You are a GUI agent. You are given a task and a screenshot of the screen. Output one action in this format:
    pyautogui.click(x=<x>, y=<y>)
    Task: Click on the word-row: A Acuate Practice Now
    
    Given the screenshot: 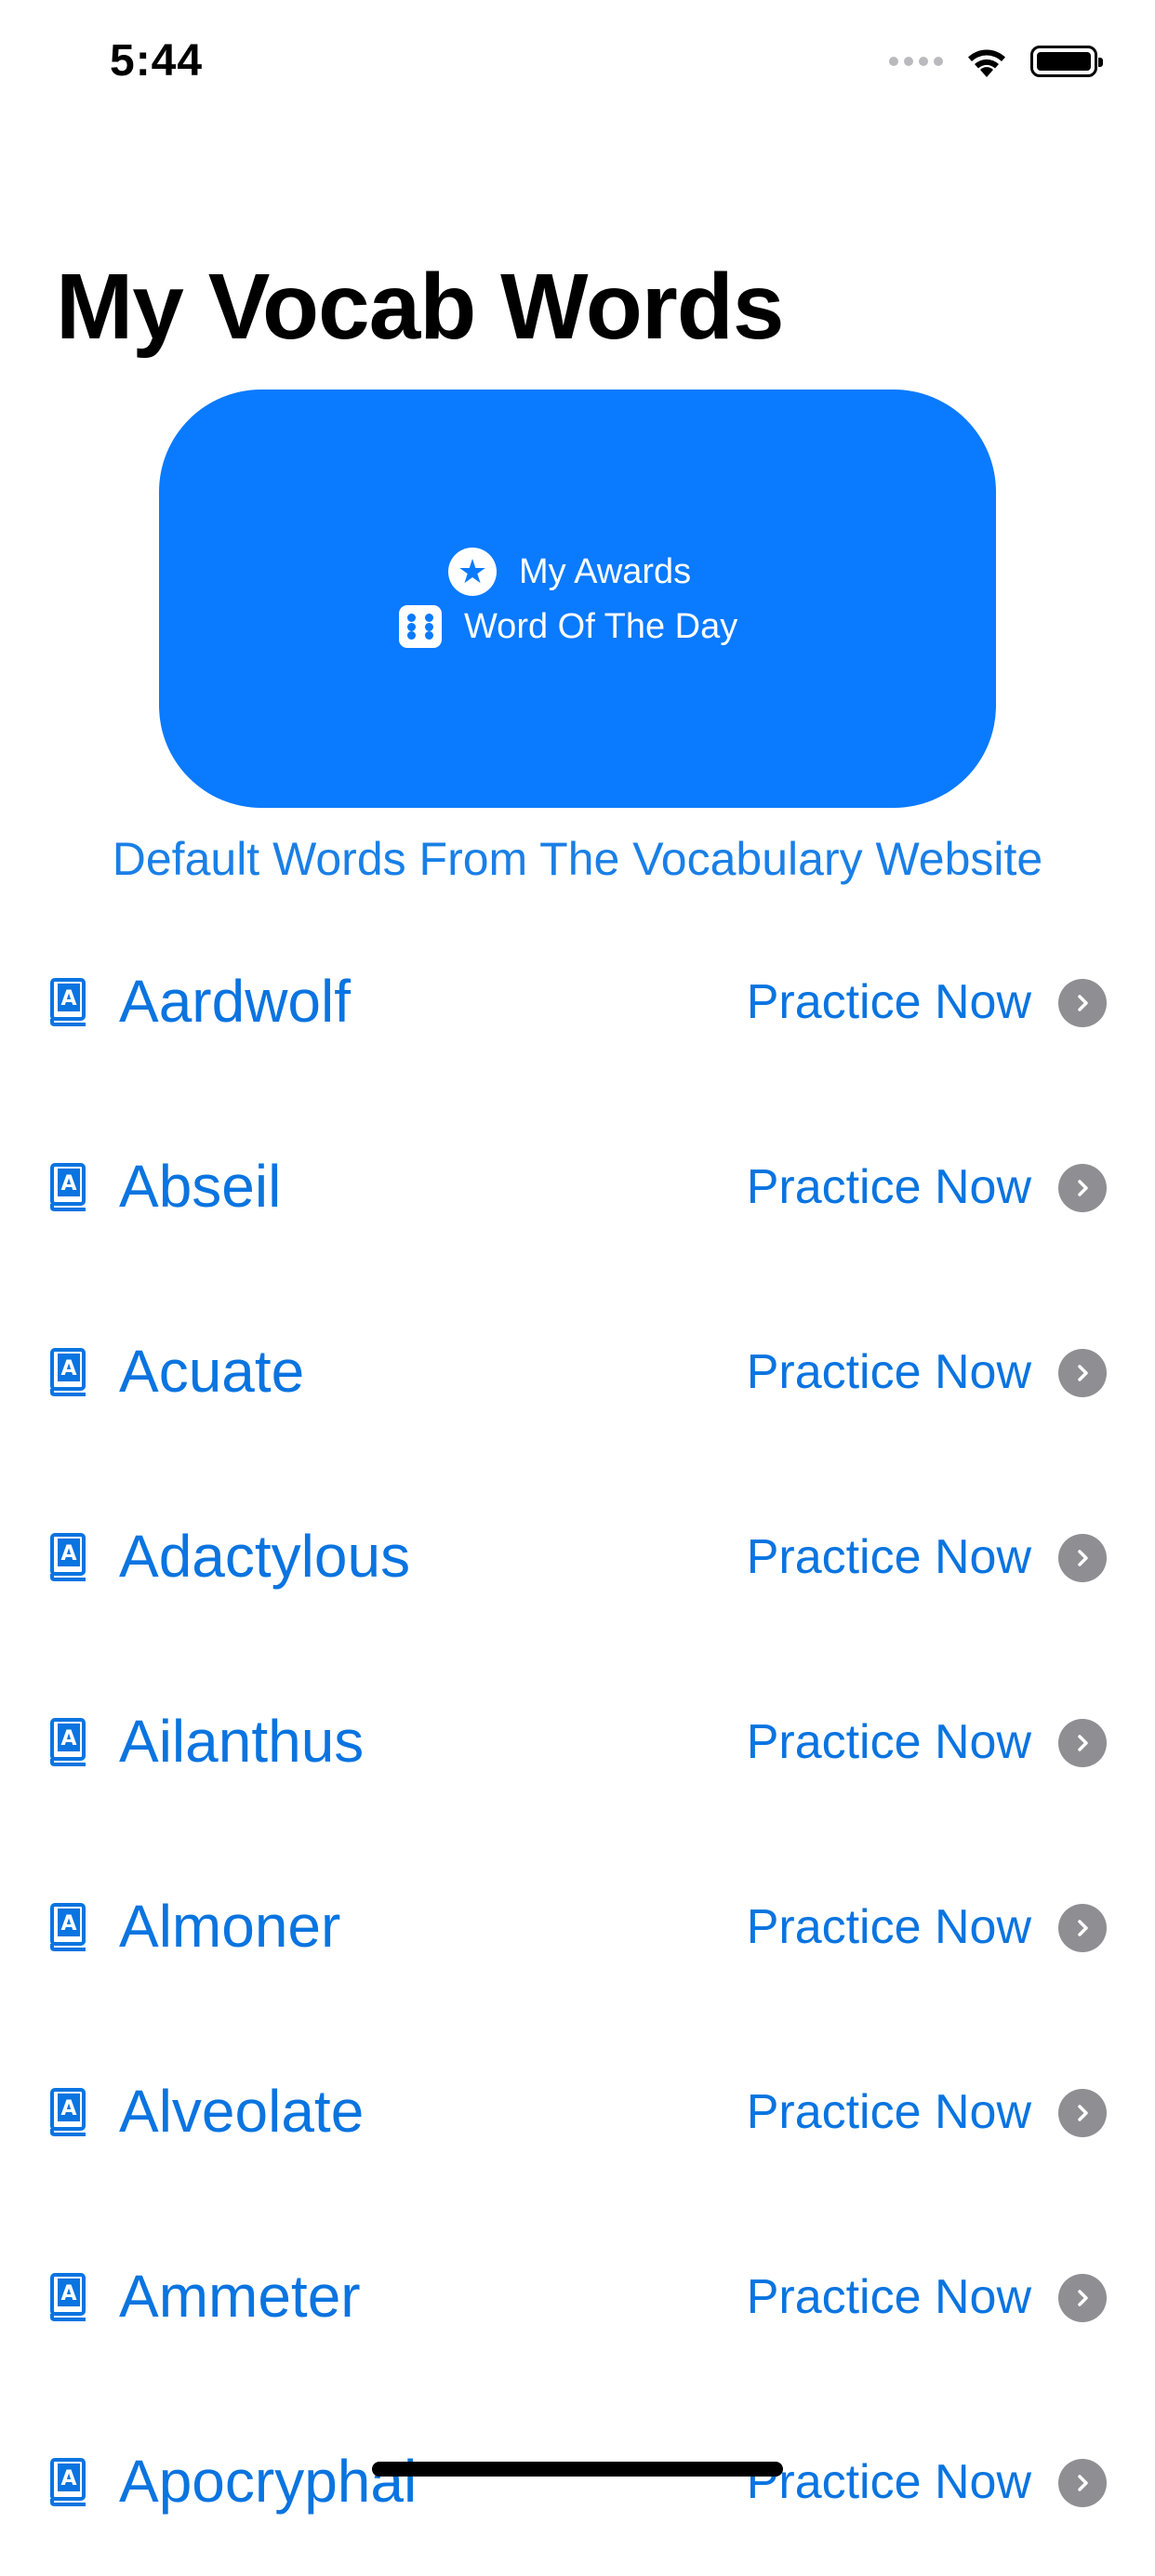 What is the action you would take?
    pyautogui.click(x=577, y=1373)
    